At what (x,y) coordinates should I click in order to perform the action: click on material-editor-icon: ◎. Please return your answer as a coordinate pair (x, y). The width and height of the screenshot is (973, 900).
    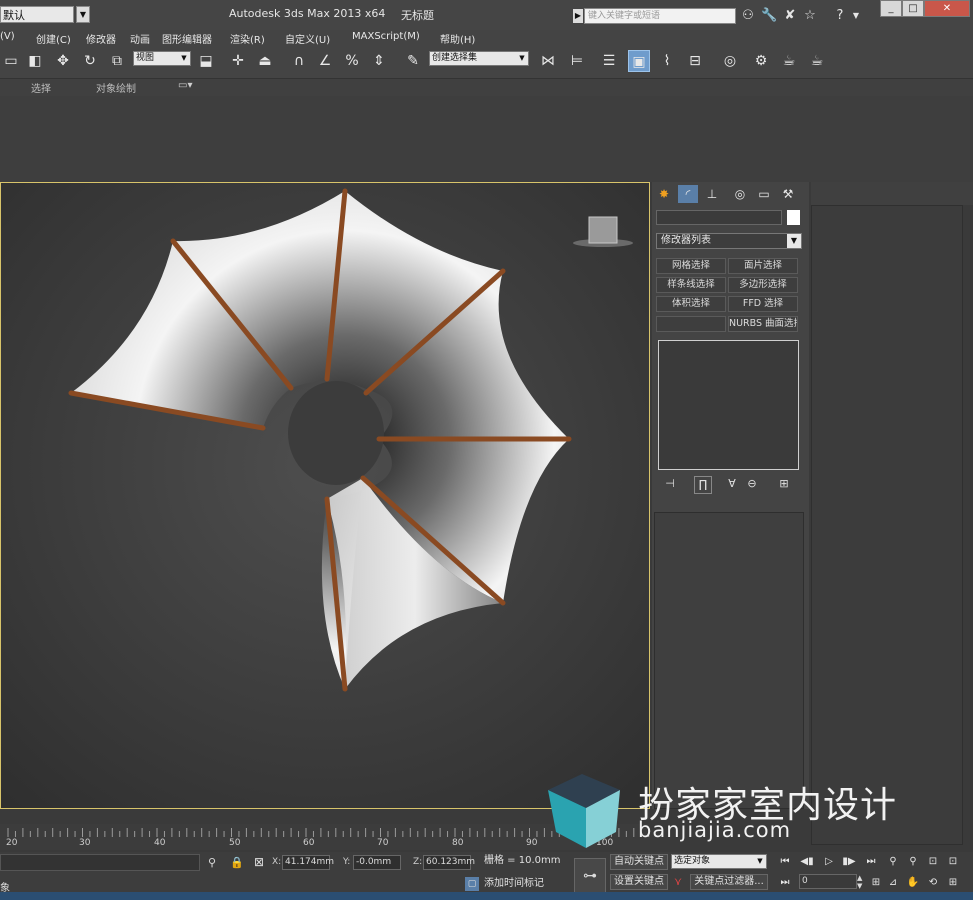
    Looking at the image, I should click on (730, 61).